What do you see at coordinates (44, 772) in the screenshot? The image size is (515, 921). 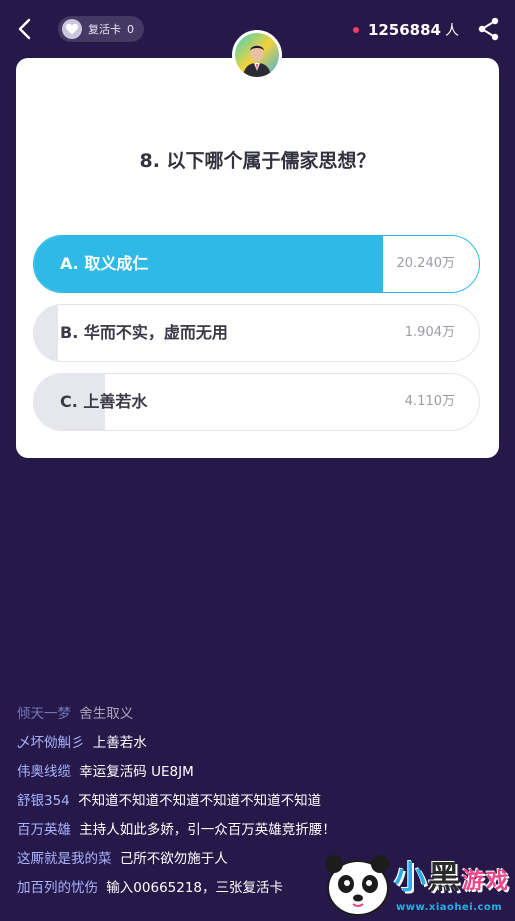 I see `chat-username: 伟奥线缆` at bounding box center [44, 772].